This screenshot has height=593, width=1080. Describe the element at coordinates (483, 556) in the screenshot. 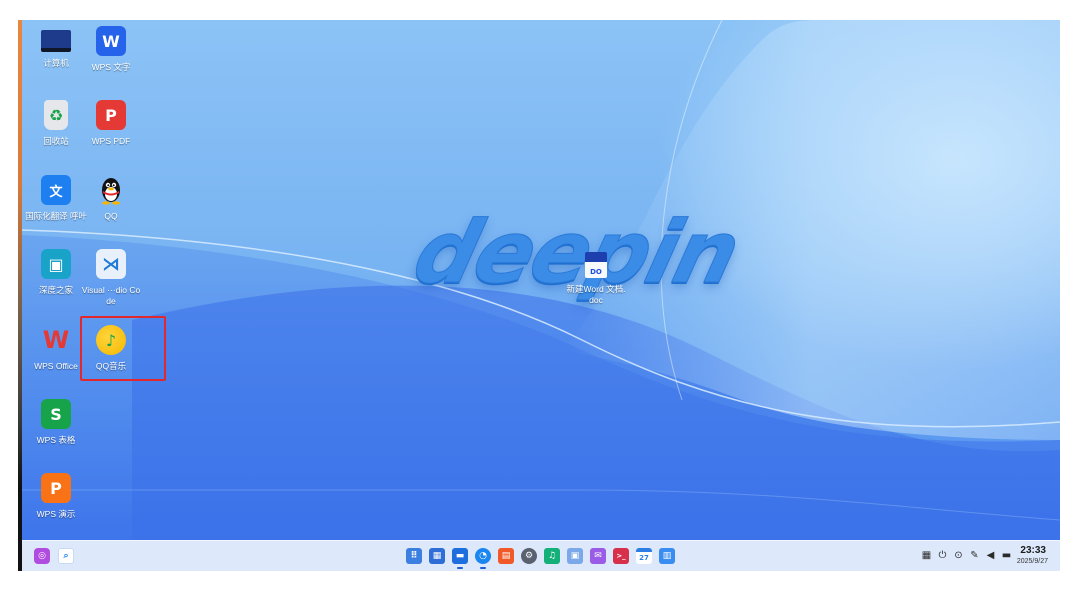

I see `browser-icon: ◔` at that location.